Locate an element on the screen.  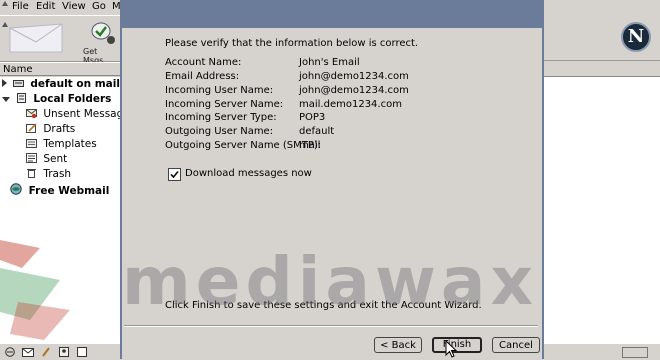
dialog-titlebar is located at coordinates (332, 14).